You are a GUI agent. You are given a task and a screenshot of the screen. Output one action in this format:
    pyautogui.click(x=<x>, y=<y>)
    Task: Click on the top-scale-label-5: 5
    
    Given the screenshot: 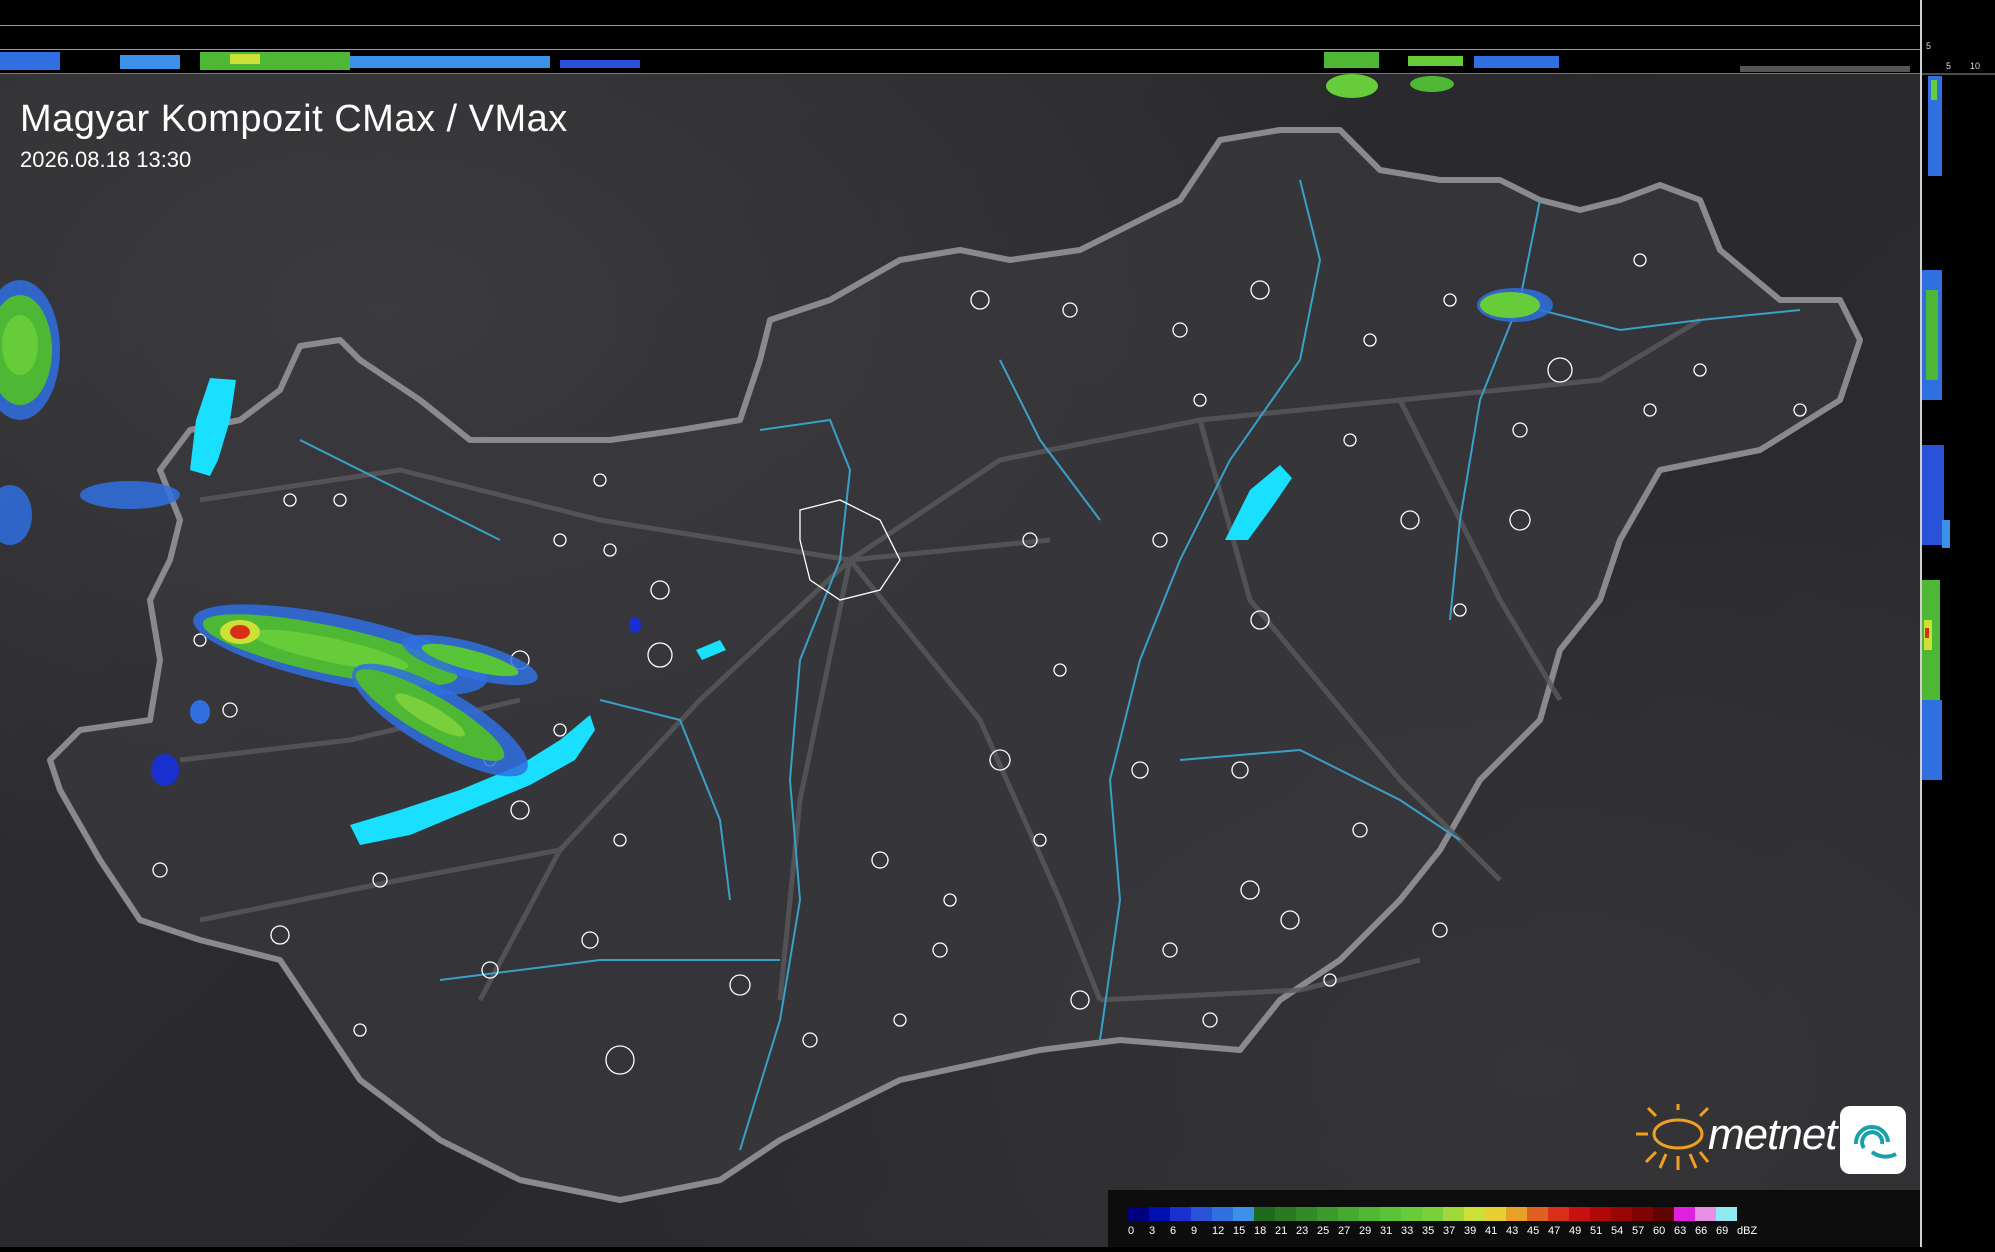 What is the action you would take?
    pyautogui.click(x=1929, y=46)
    